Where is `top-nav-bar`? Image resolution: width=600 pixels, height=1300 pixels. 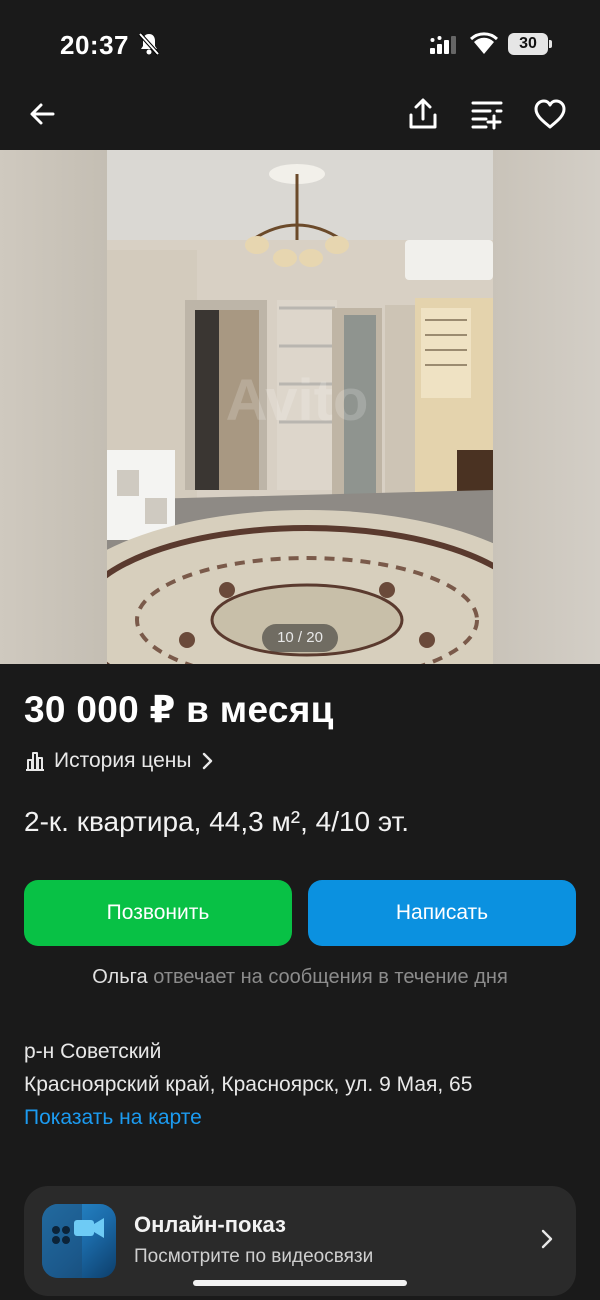
top-nav-bar is located at coordinates (300, 115).